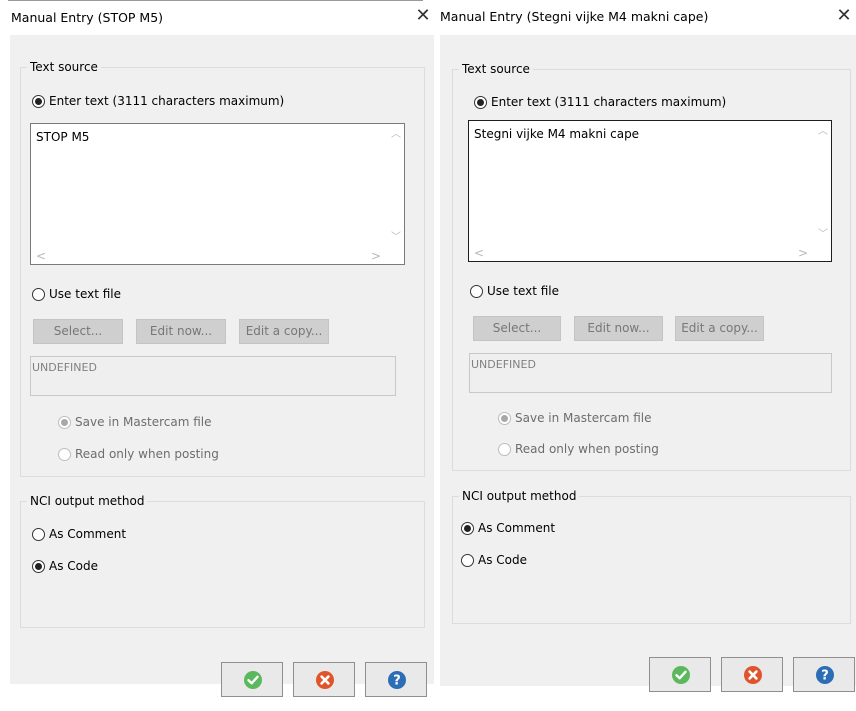 This screenshot has height=711, width=856. Describe the element at coordinates (215, 17) in the screenshot. I see `title-bar: Manual Entry (STOP M5)` at that location.